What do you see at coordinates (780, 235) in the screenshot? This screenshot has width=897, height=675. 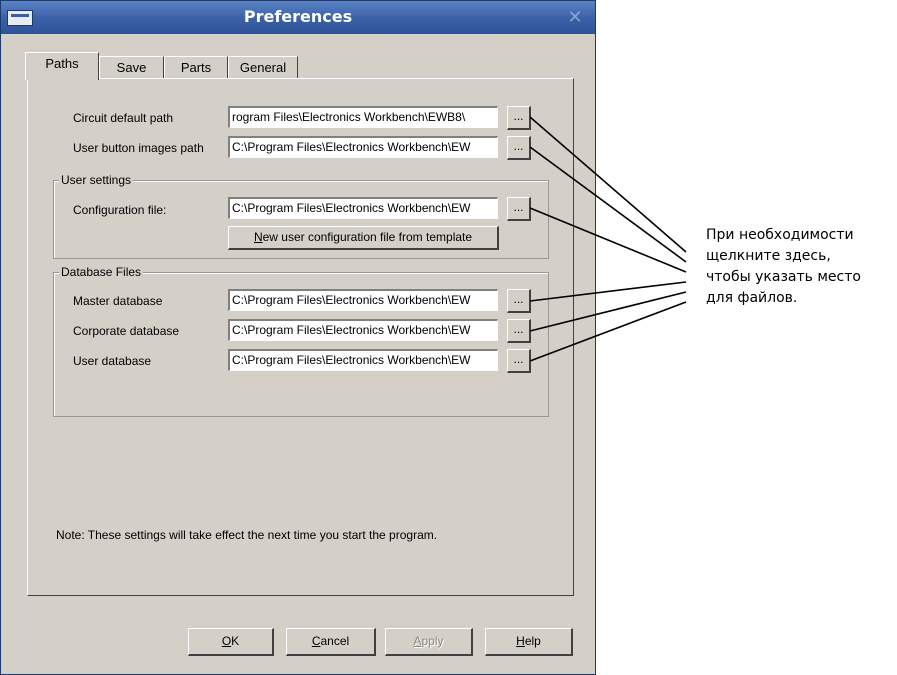 I see `callout-line-1: При необходимости` at bounding box center [780, 235].